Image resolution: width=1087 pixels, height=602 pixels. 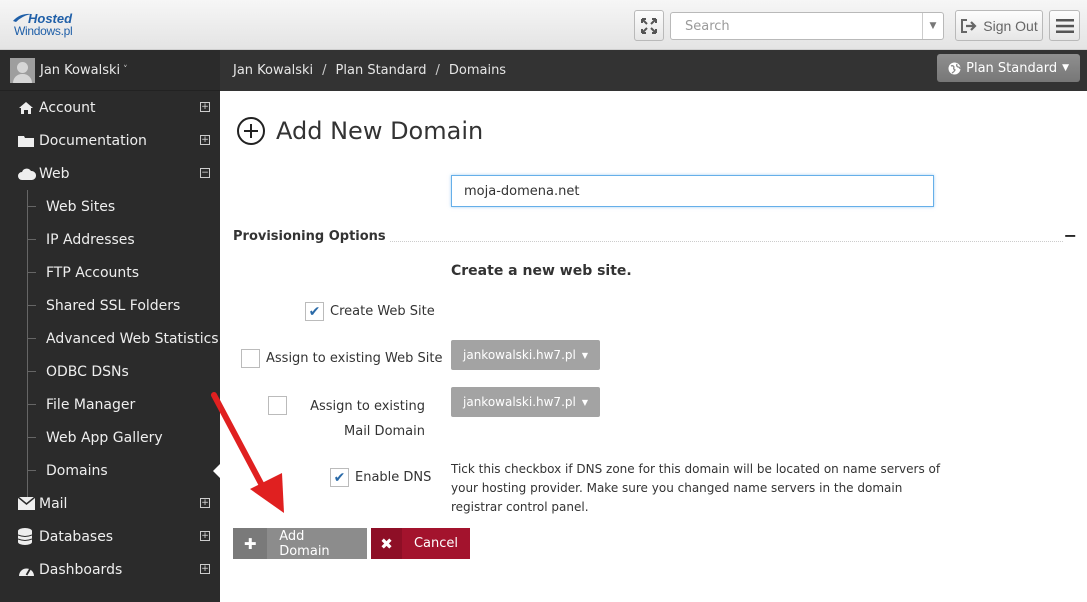 What do you see at coordinates (354, 358) in the screenshot?
I see `assign-existing-web-site-label: Assign to existing Web Site` at bounding box center [354, 358].